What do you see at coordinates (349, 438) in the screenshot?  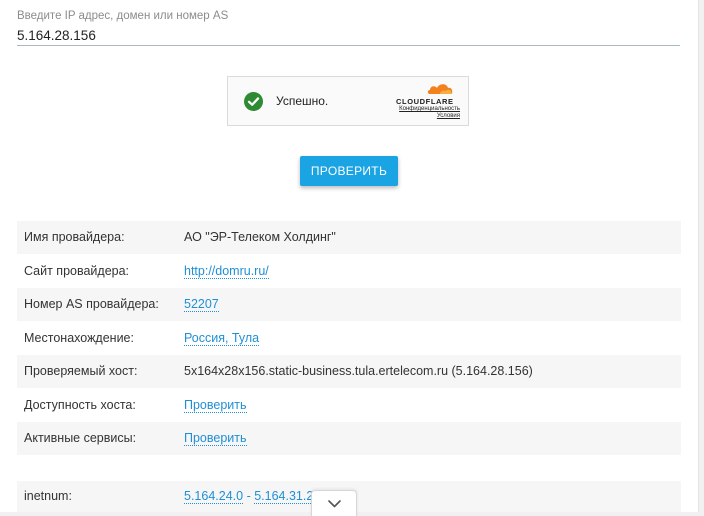 I see `table-row: Активные сервисы: Проверить` at bounding box center [349, 438].